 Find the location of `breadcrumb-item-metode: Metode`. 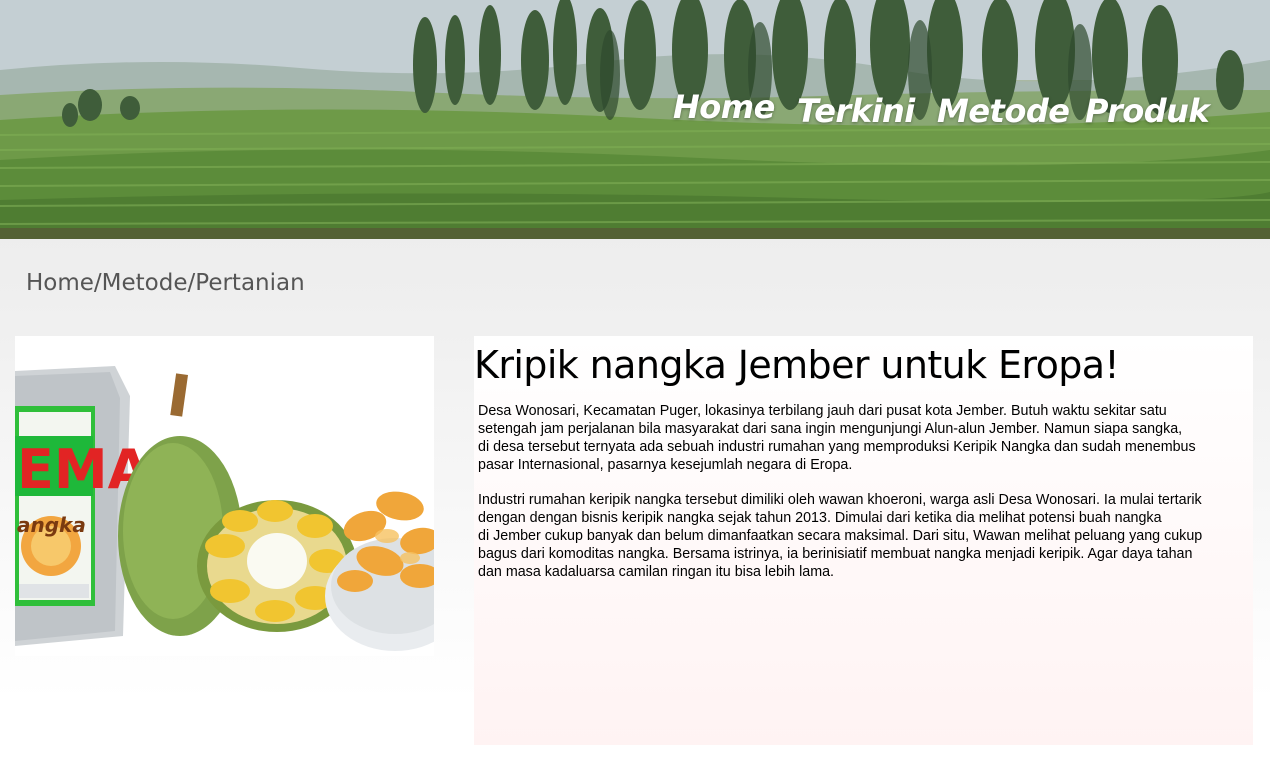

breadcrumb-item-metode: Metode is located at coordinates (145, 283).